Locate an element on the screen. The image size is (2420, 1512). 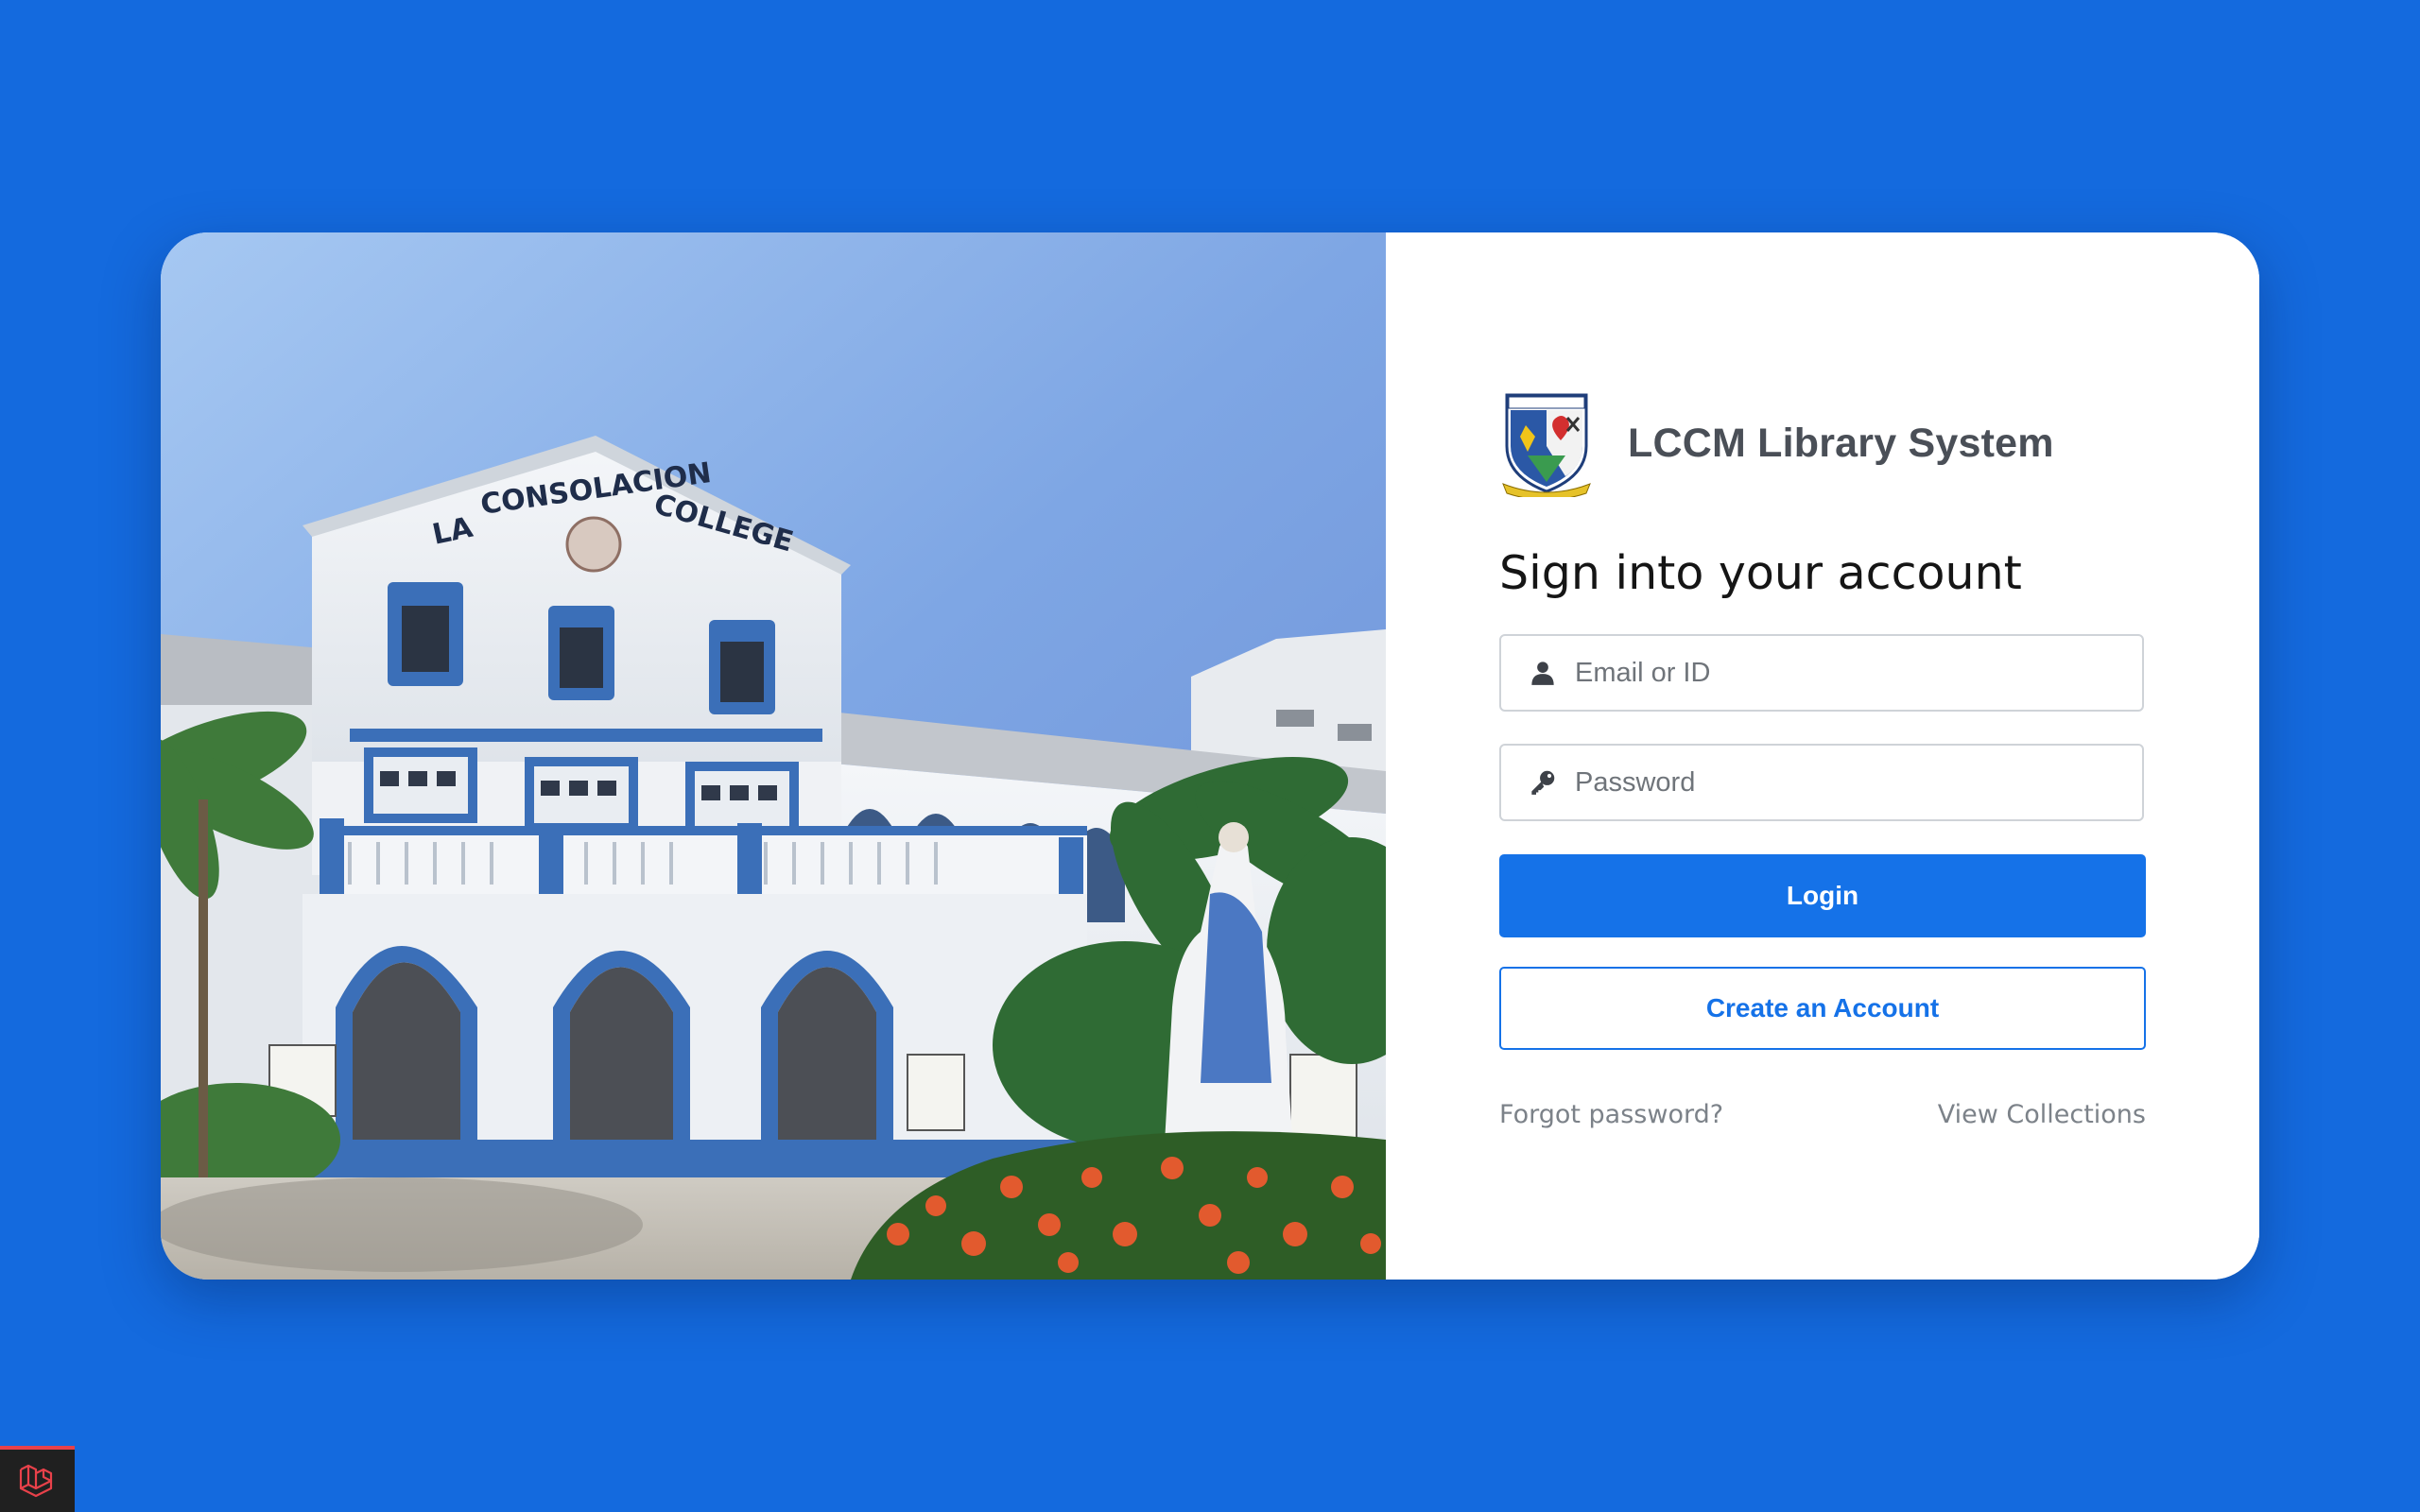
login-button: Login is located at coordinates (1822, 895).